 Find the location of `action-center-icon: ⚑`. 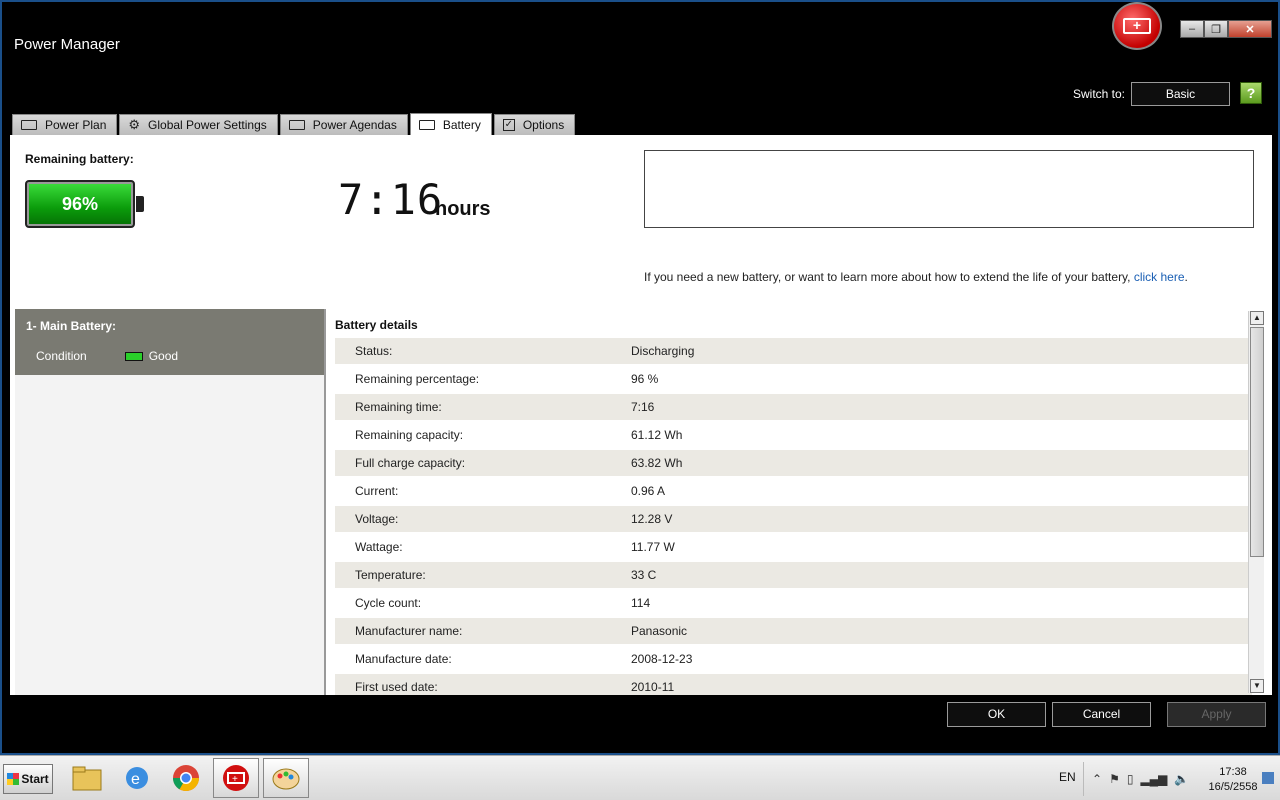

action-center-icon: ⚑ is located at coordinates (1114, 779).